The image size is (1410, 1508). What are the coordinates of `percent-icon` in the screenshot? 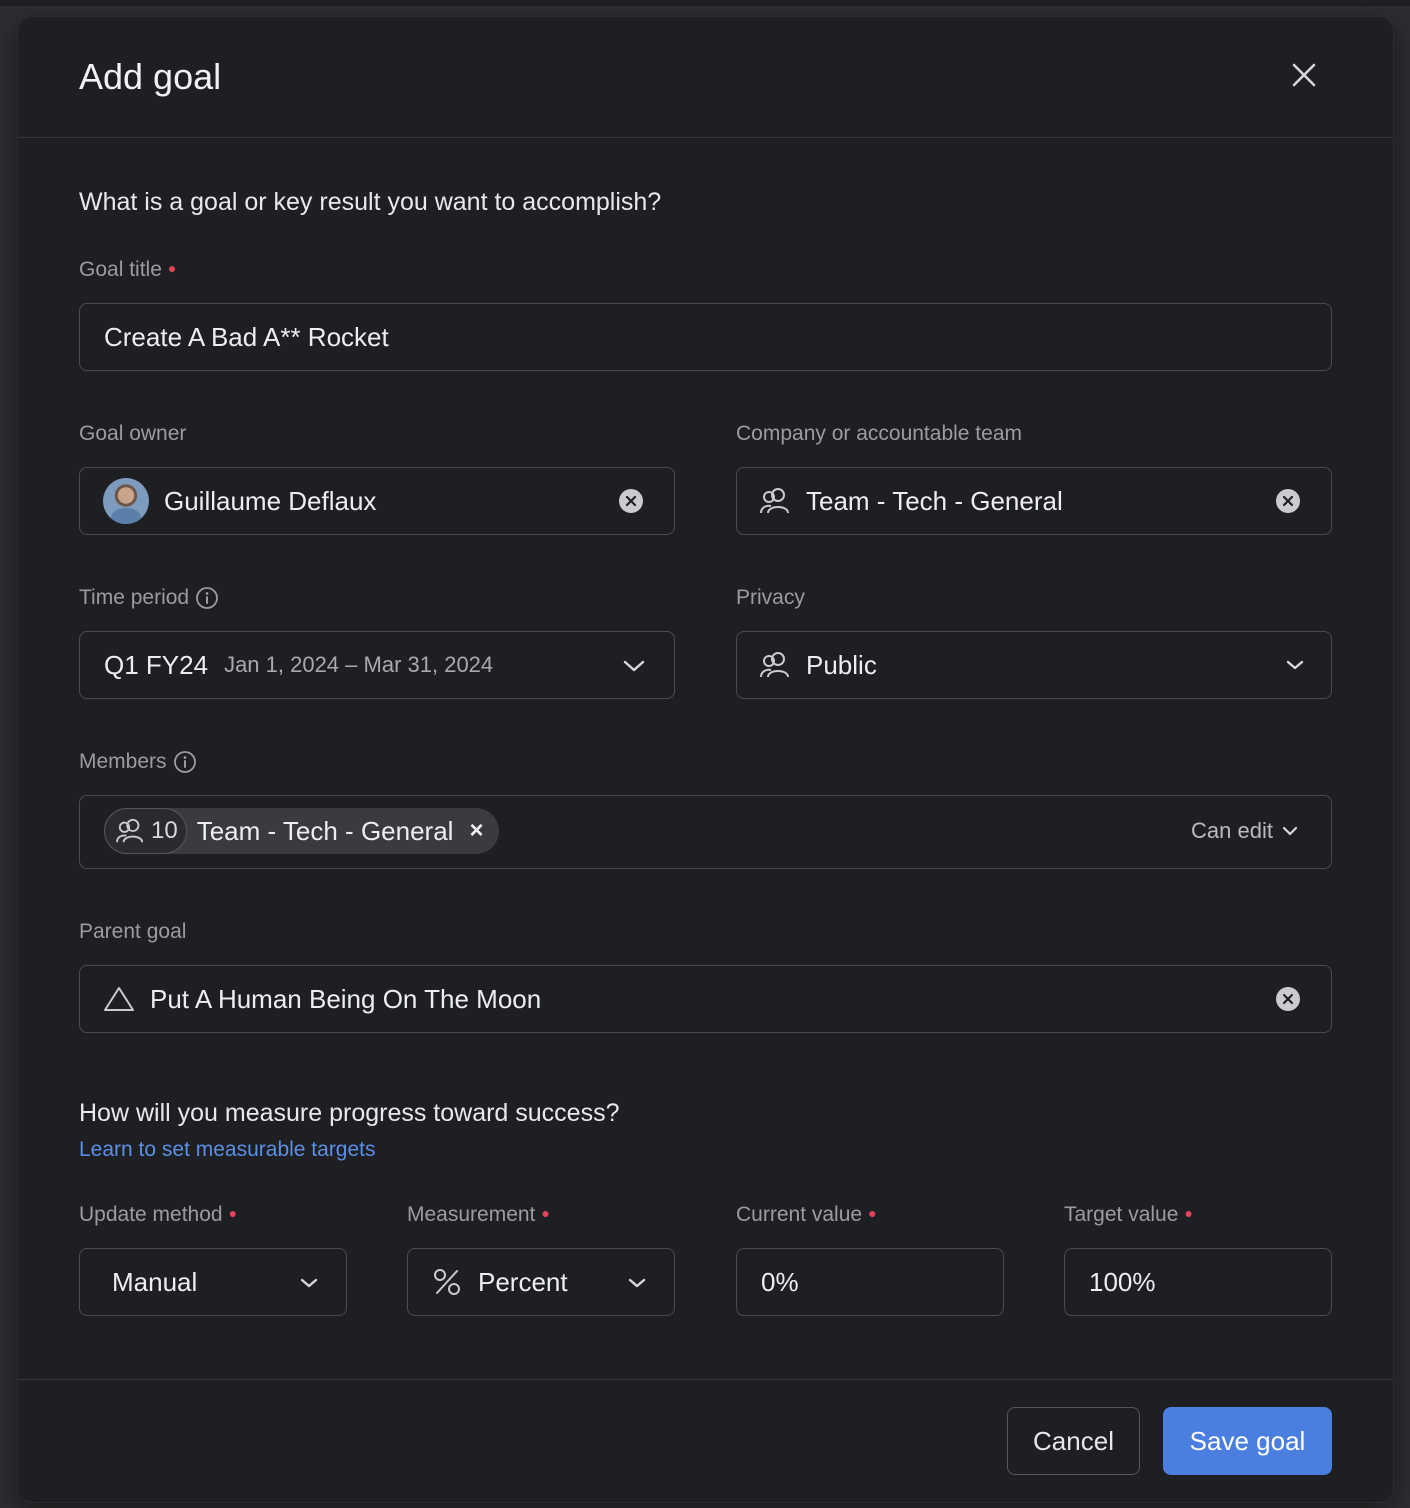 It's located at (447, 1282).